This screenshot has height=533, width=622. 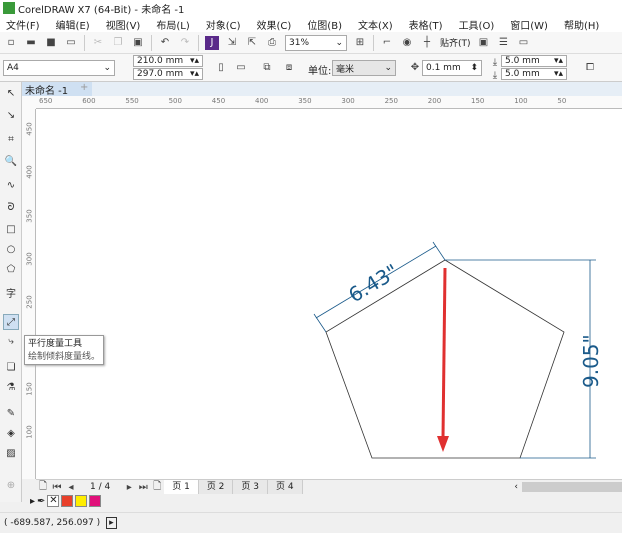 What do you see at coordinates (29, 102) in the screenshot?
I see `ruler-corner` at bounding box center [29, 102].